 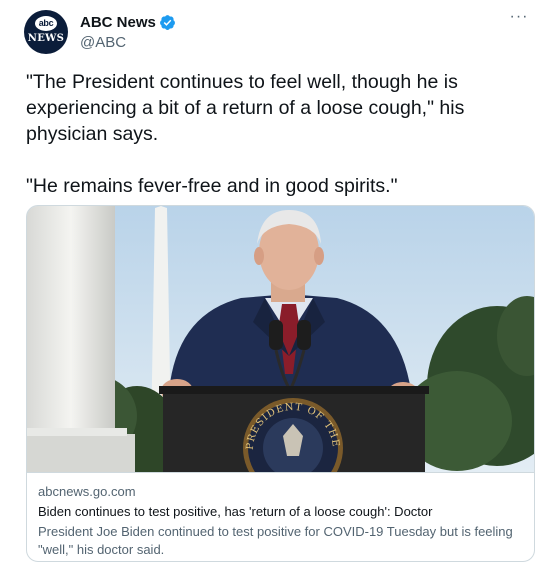 I want to click on verified-badge-icon, so click(x=167, y=22).